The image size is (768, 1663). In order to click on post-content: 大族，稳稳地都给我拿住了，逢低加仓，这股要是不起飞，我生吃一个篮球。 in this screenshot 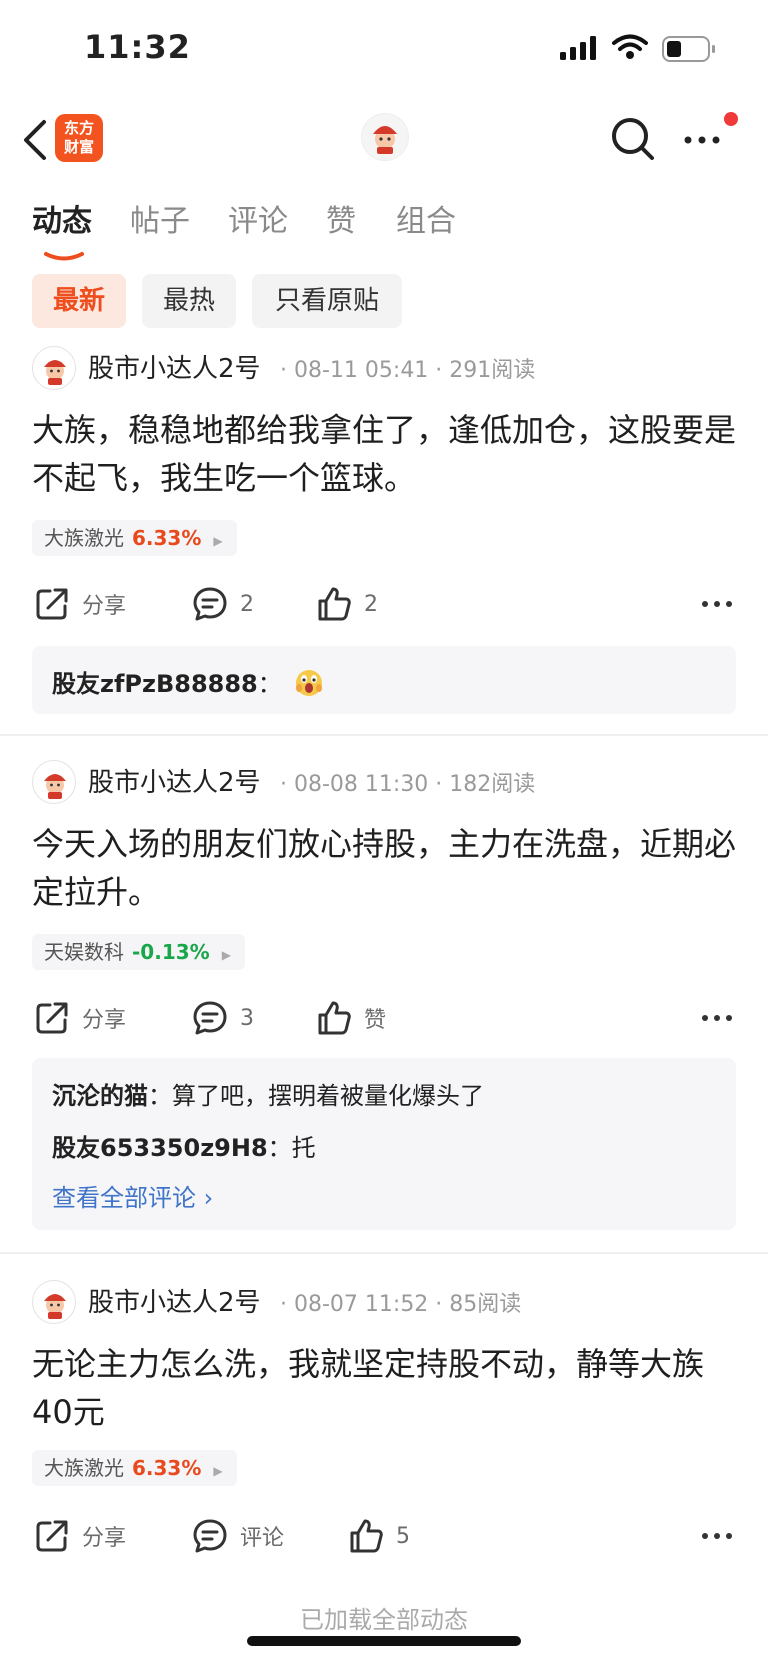, I will do `click(385, 454)`.